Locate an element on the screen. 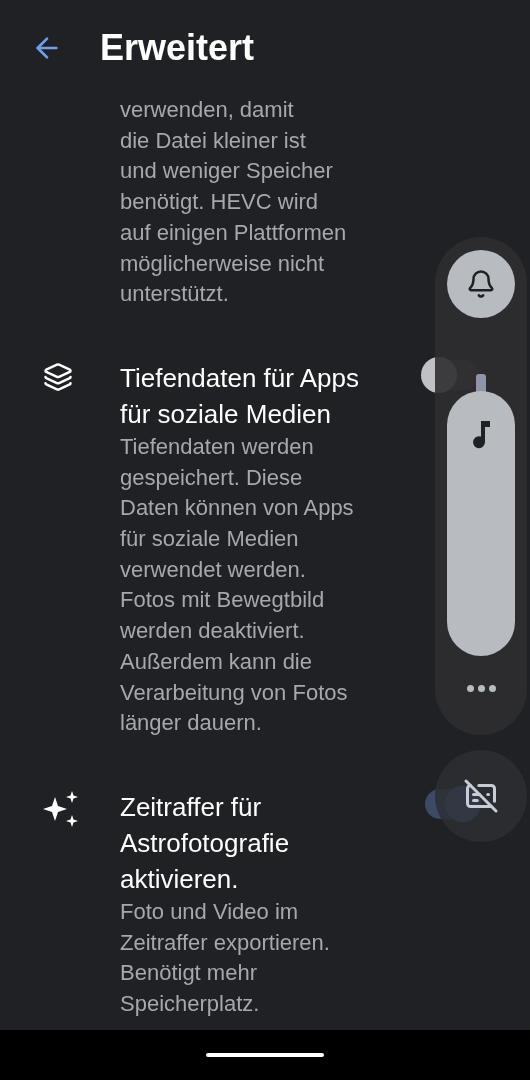 This screenshot has width=530, height=1080. bell-icon is located at coordinates (481, 284).